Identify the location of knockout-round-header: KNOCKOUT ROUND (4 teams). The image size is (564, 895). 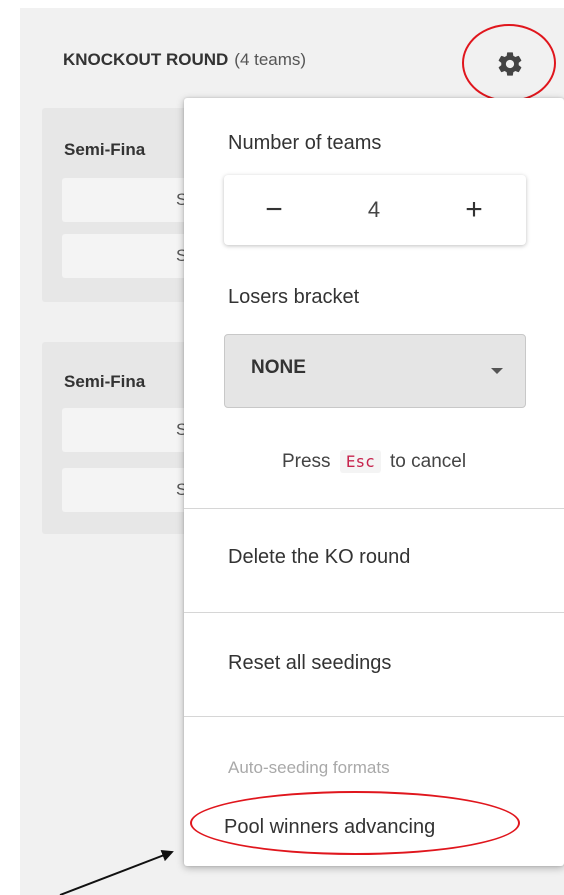
(184, 60).